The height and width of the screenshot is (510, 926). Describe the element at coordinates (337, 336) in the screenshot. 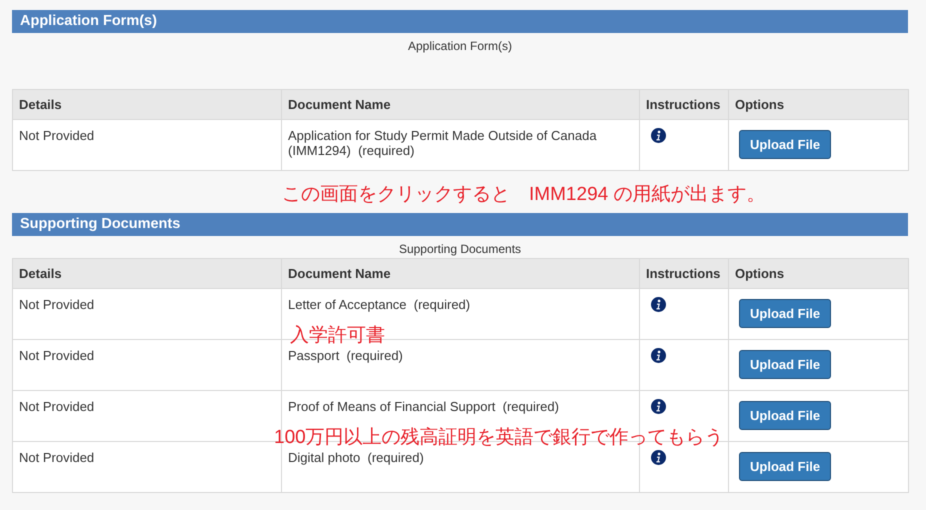

I see `handwritten-annotation: 入学許可書` at that location.